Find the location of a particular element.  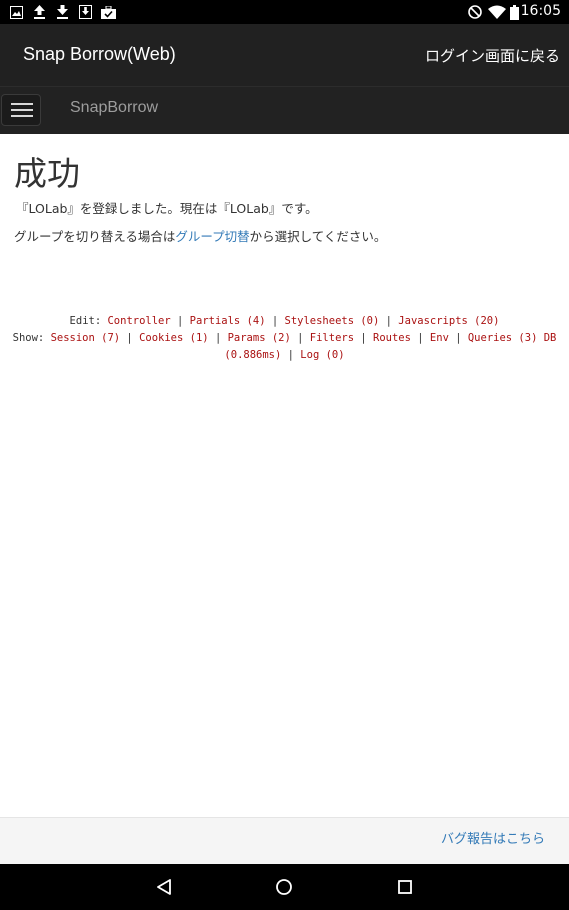

hamburger-icon is located at coordinates (22, 104).